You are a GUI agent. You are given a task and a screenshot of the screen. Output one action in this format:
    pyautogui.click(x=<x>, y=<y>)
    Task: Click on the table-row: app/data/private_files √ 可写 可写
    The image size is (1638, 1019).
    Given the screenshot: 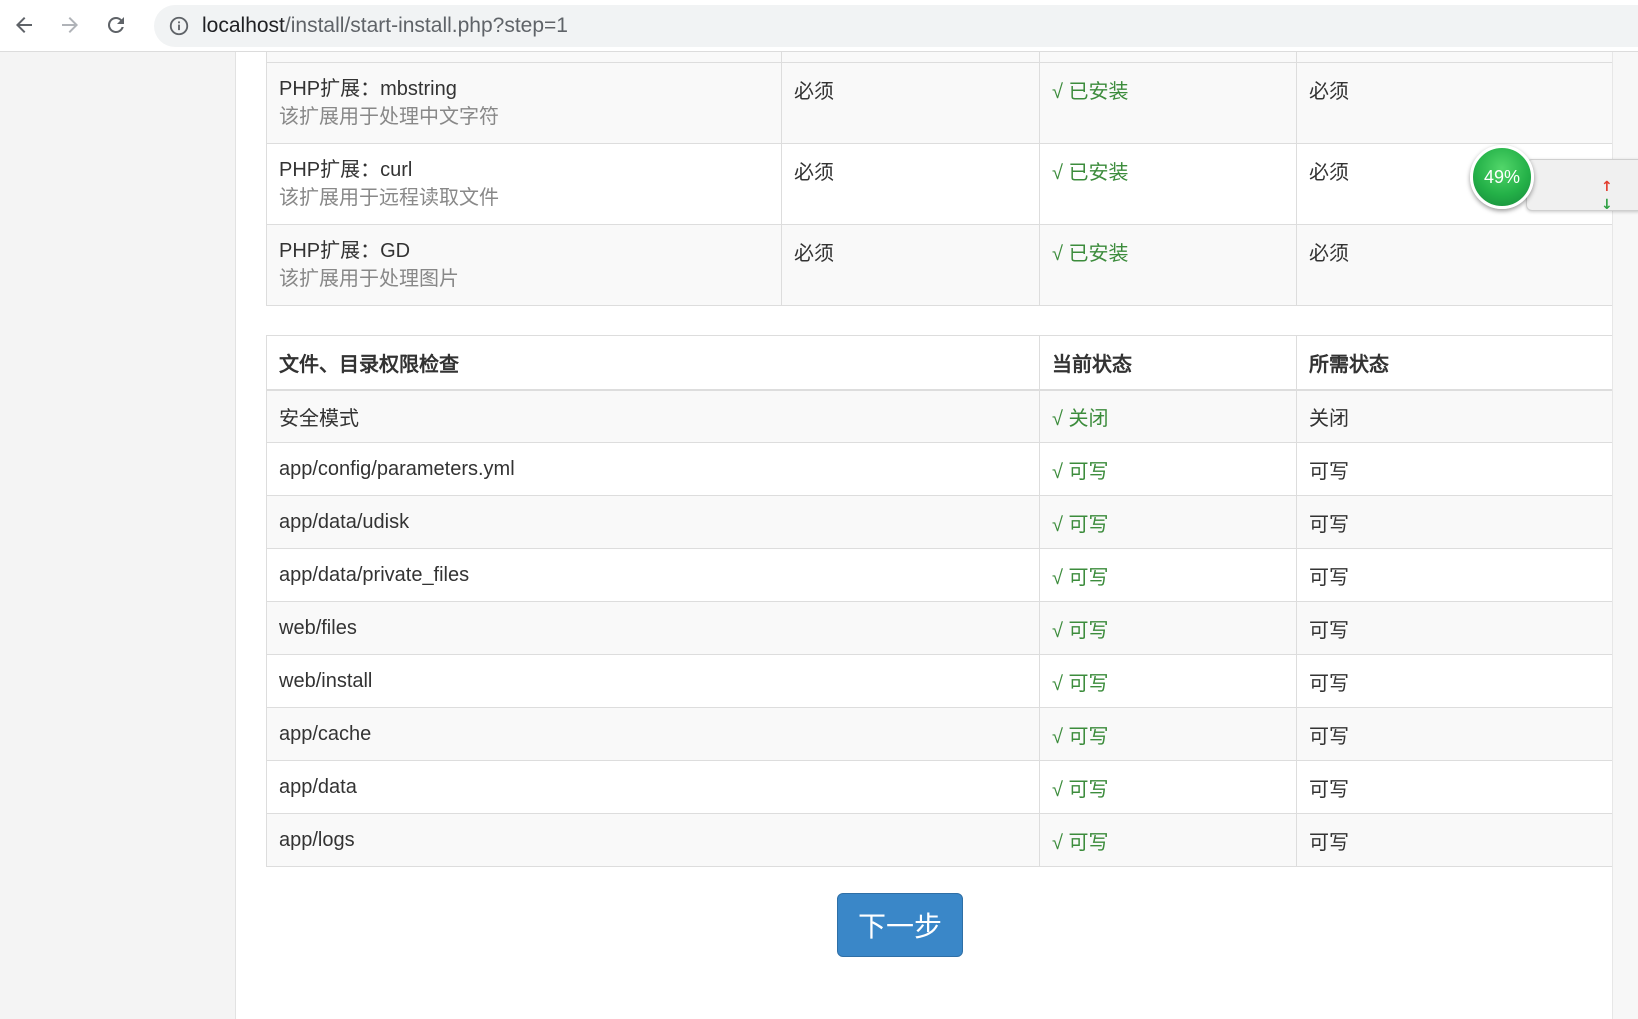 What is the action you would take?
    pyautogui.click(x=939, y=575)
    